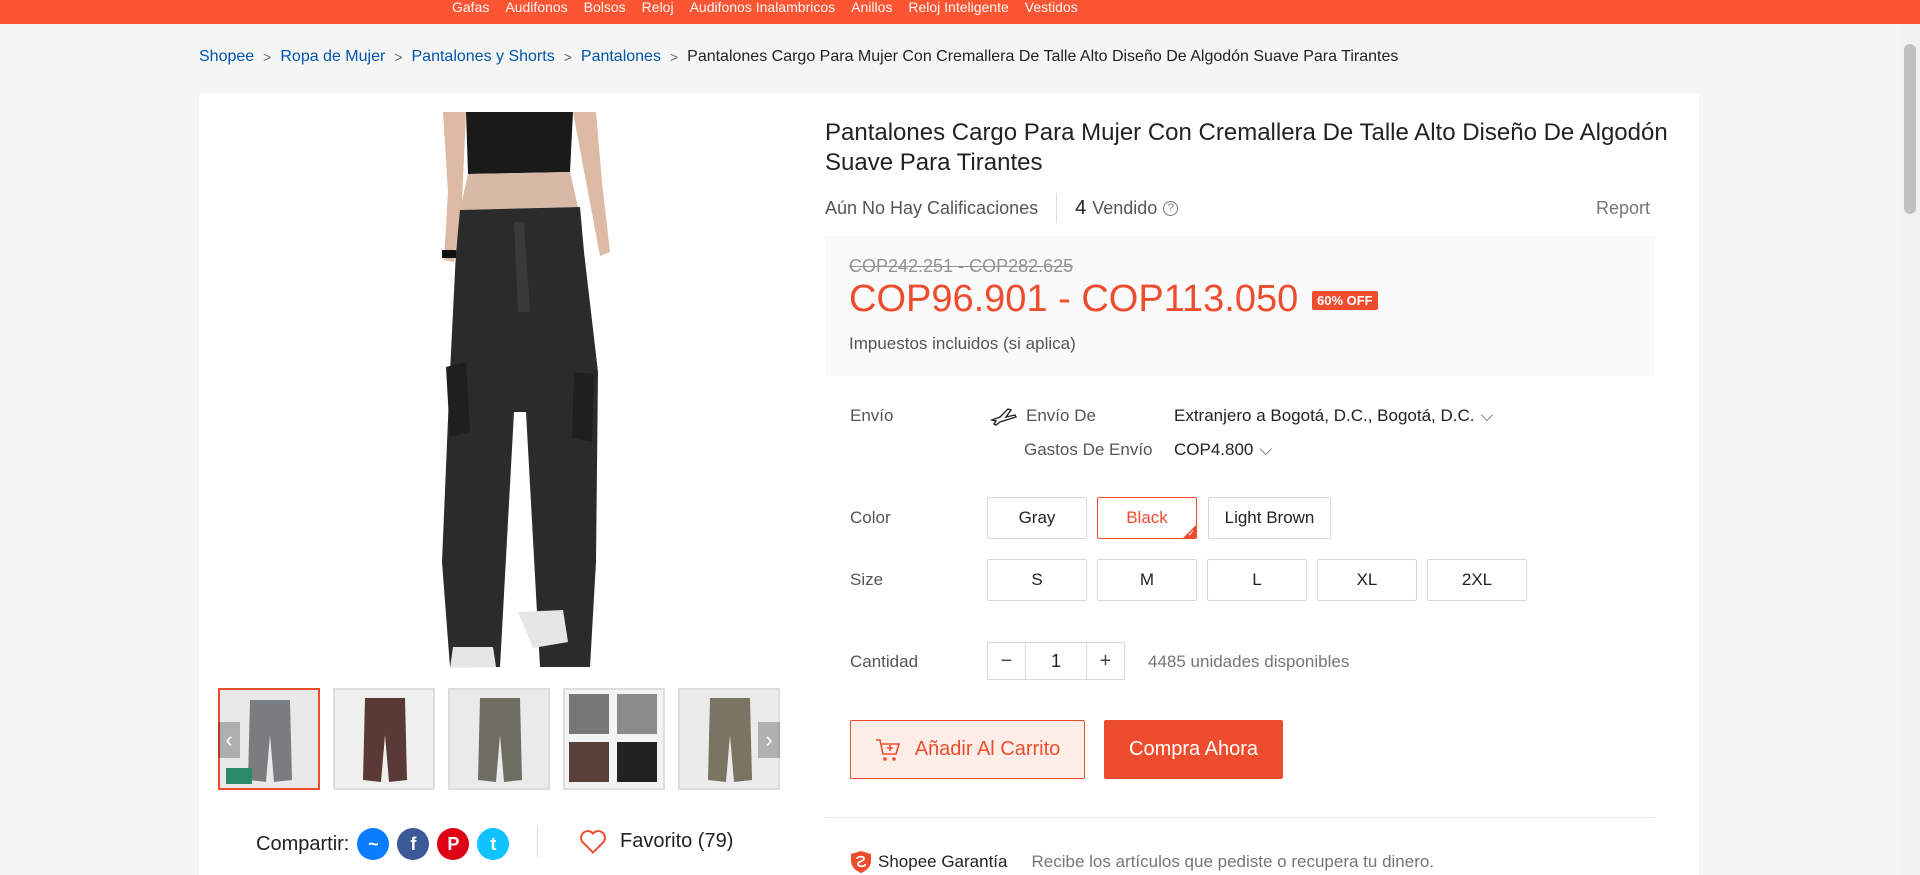  Describe the element at coordinates (1147, 580) in the screenshot. I see `size-option-m: M` at that location.